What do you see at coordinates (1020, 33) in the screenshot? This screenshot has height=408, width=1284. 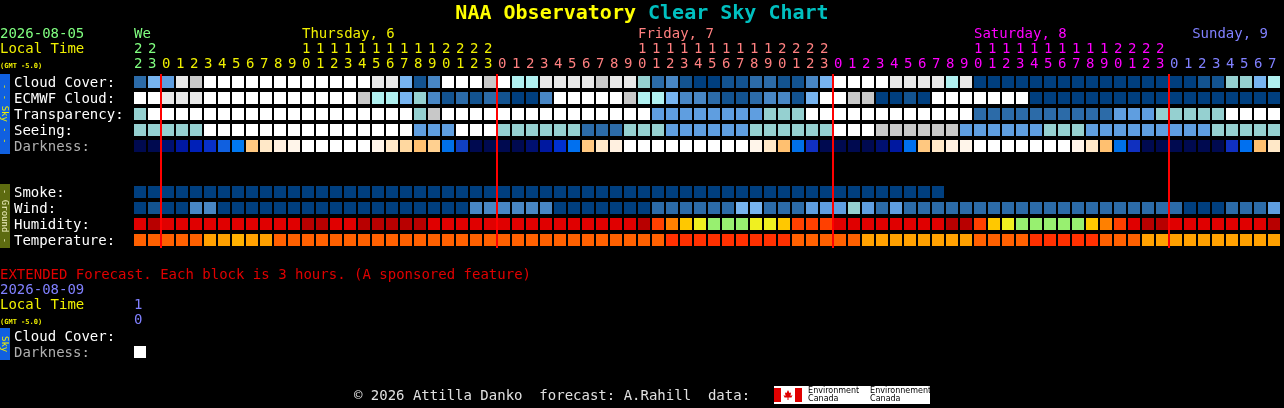 I see `day-label: Saturday, 8` at bounding box center [1020, 33].